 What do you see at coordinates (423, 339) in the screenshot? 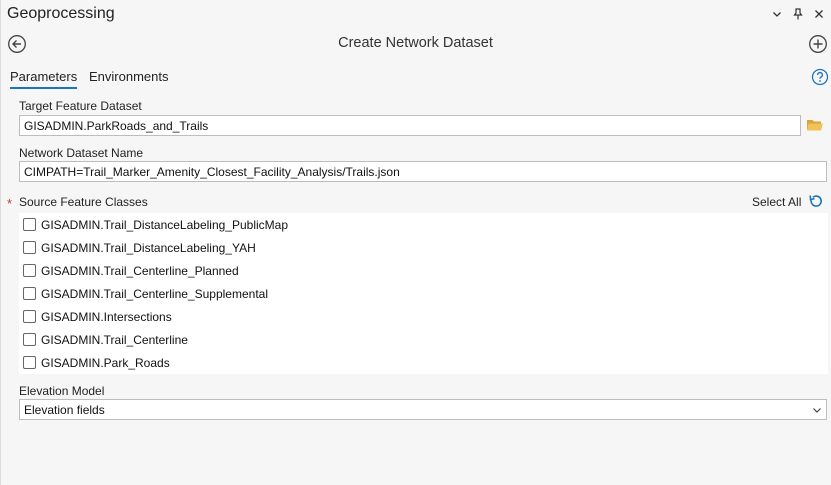
I see `list-item: GISADMIN.Trail_Centerline` at bounding box center [423, 339].